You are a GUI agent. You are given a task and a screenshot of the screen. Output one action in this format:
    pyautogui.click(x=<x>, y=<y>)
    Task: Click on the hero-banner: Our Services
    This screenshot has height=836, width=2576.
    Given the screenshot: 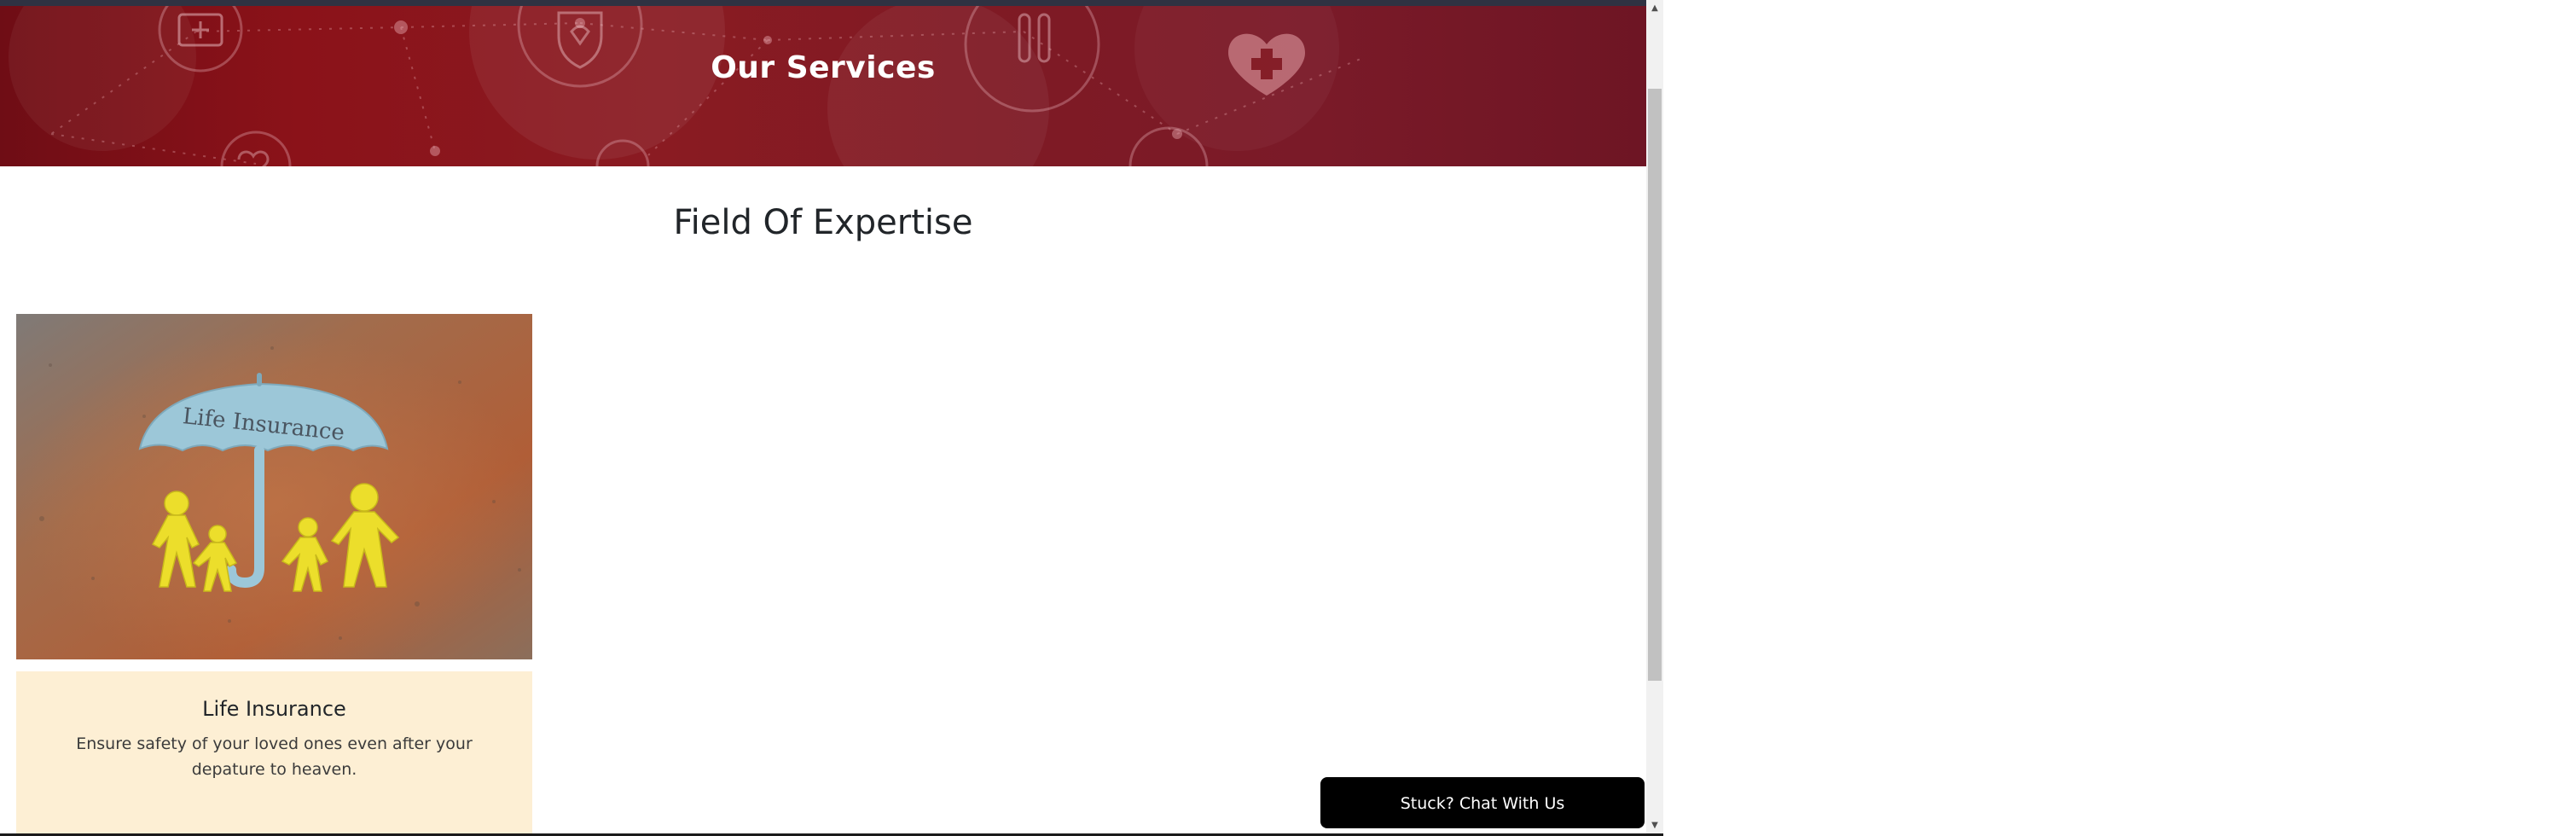 What is the action you would take?
    pyautogui.click(x=823, y=86)
    